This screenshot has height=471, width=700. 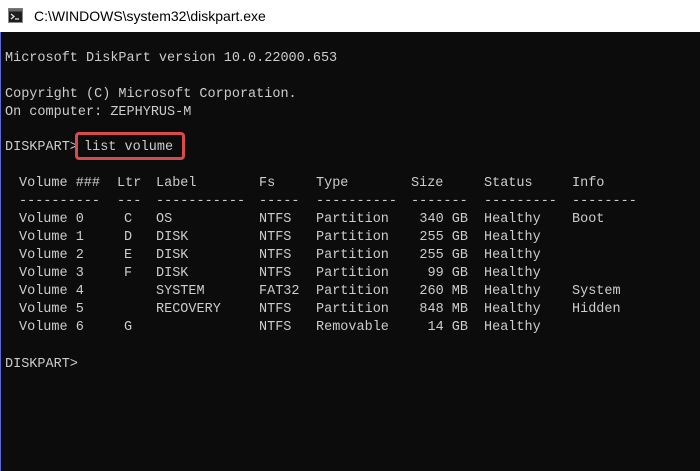 I want to click on table-cell: G, so click(x=128, y=327).